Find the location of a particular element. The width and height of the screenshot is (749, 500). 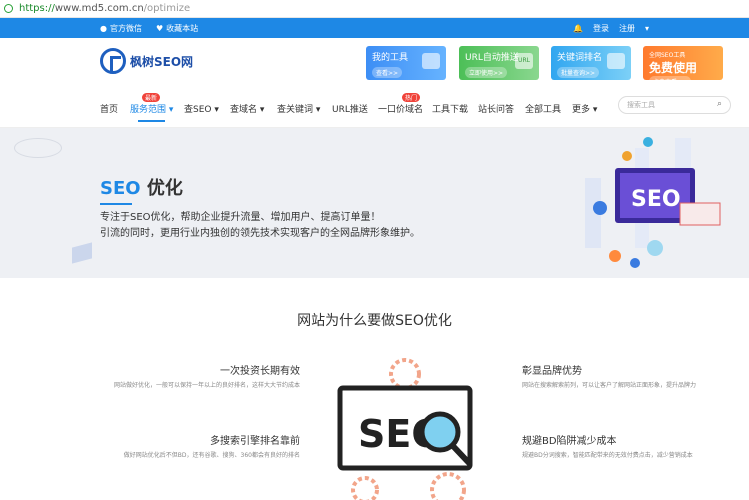

logo-text: 枫树SEO网 is located at coordinates (162, 61).